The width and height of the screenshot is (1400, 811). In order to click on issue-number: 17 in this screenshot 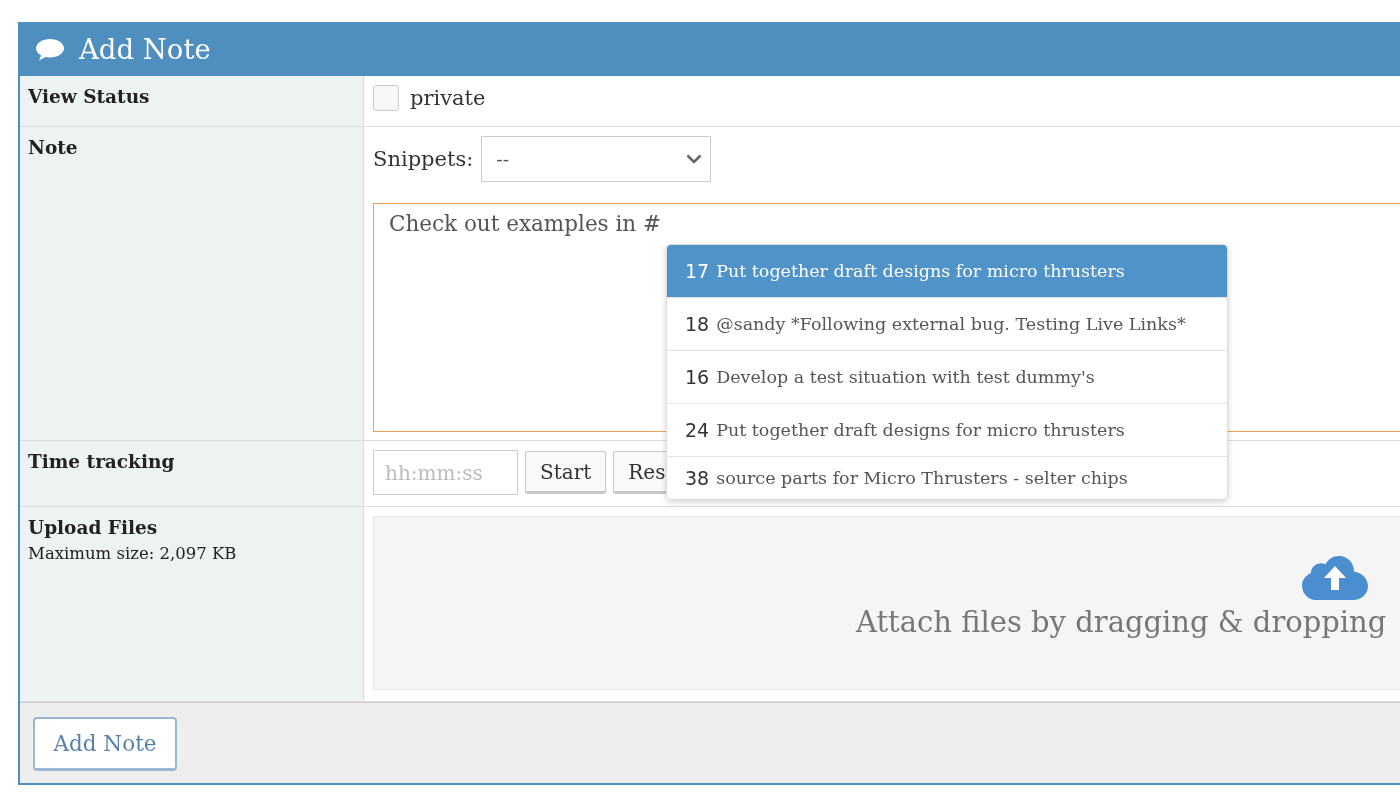, I will do `click(697, 271)`.